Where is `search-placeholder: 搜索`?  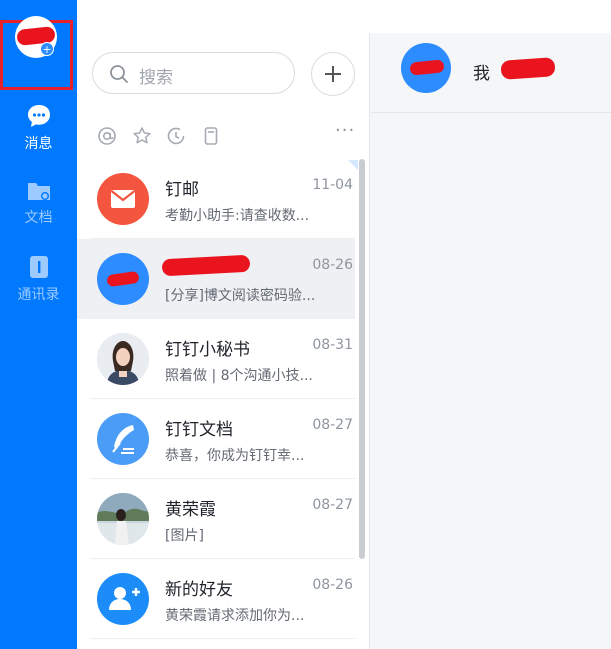
search-placeholder: 搜索 is located at coordinates (156, 78).